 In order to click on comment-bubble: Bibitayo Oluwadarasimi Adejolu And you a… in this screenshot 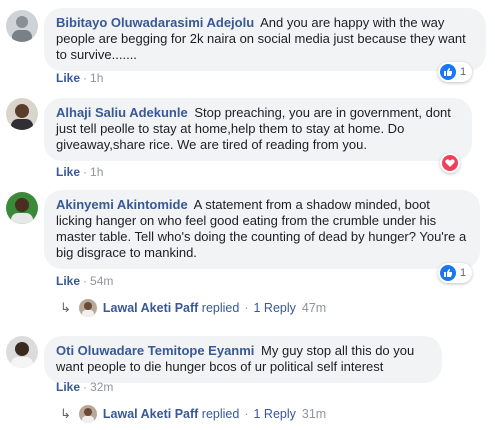, I will do `click(265, 39)`.